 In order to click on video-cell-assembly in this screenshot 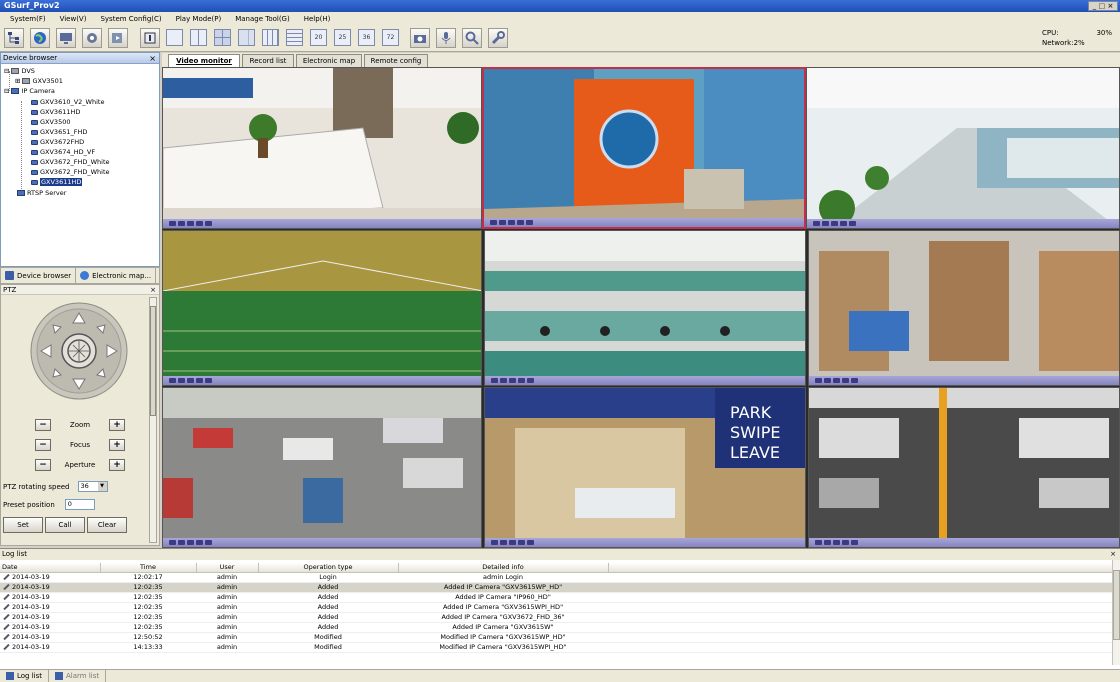, I will do `click(645, 308)`.